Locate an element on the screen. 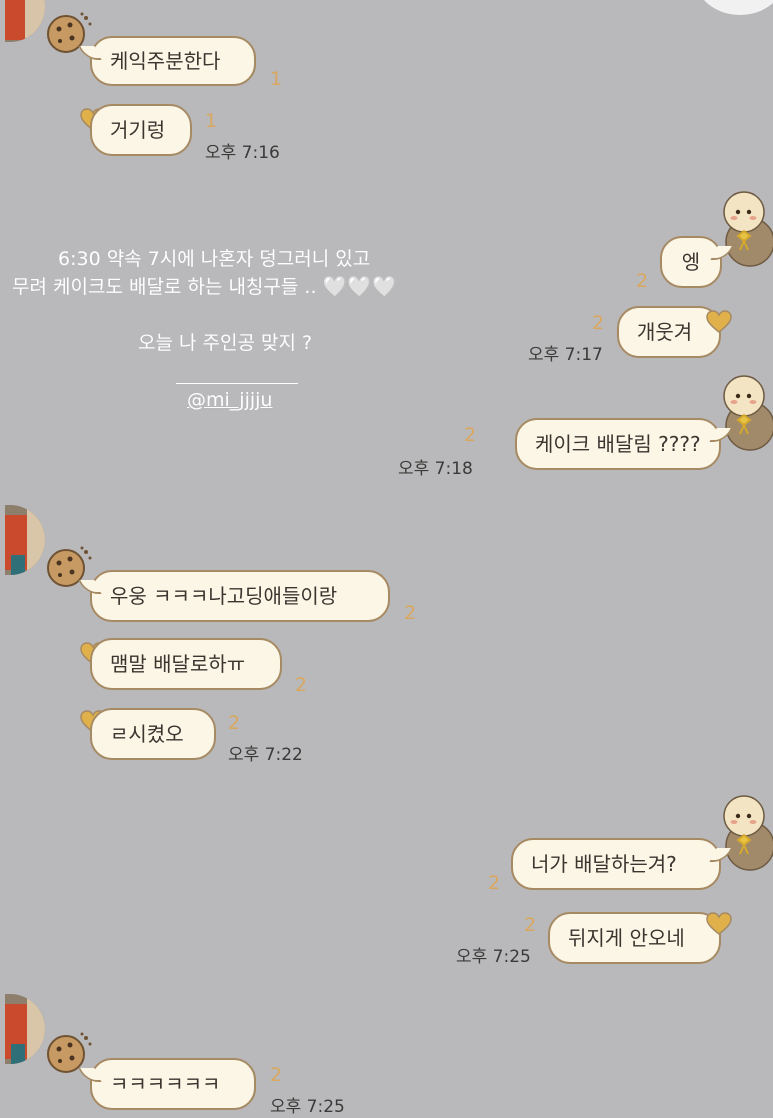 This screenshot has width=773, height=1118. message-text: 케익주분한다 is located at coordinates (165, 61).